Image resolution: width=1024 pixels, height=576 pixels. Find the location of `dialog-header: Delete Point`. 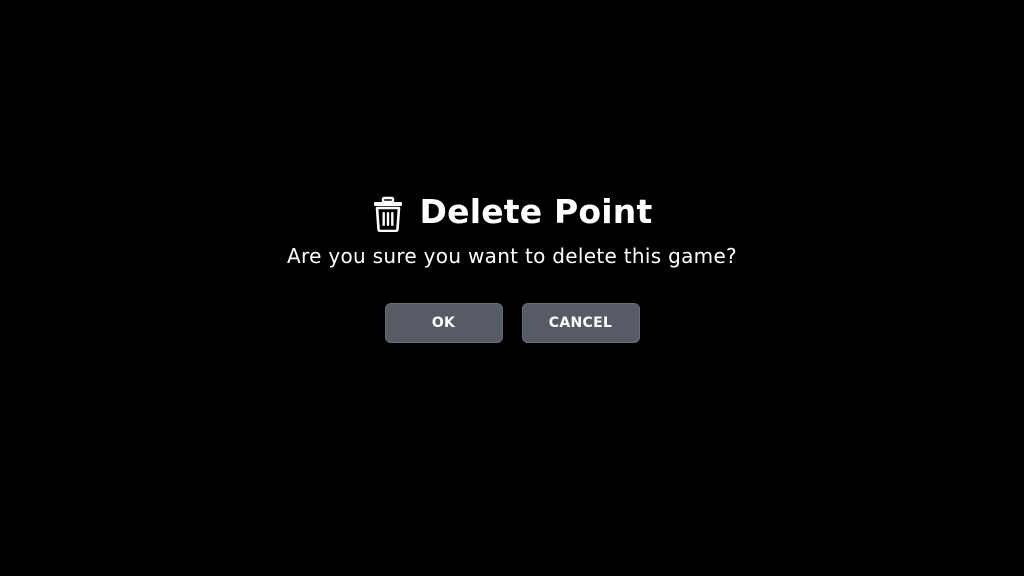

dialog-header: Delete Point is located at coordinates (512, 212).